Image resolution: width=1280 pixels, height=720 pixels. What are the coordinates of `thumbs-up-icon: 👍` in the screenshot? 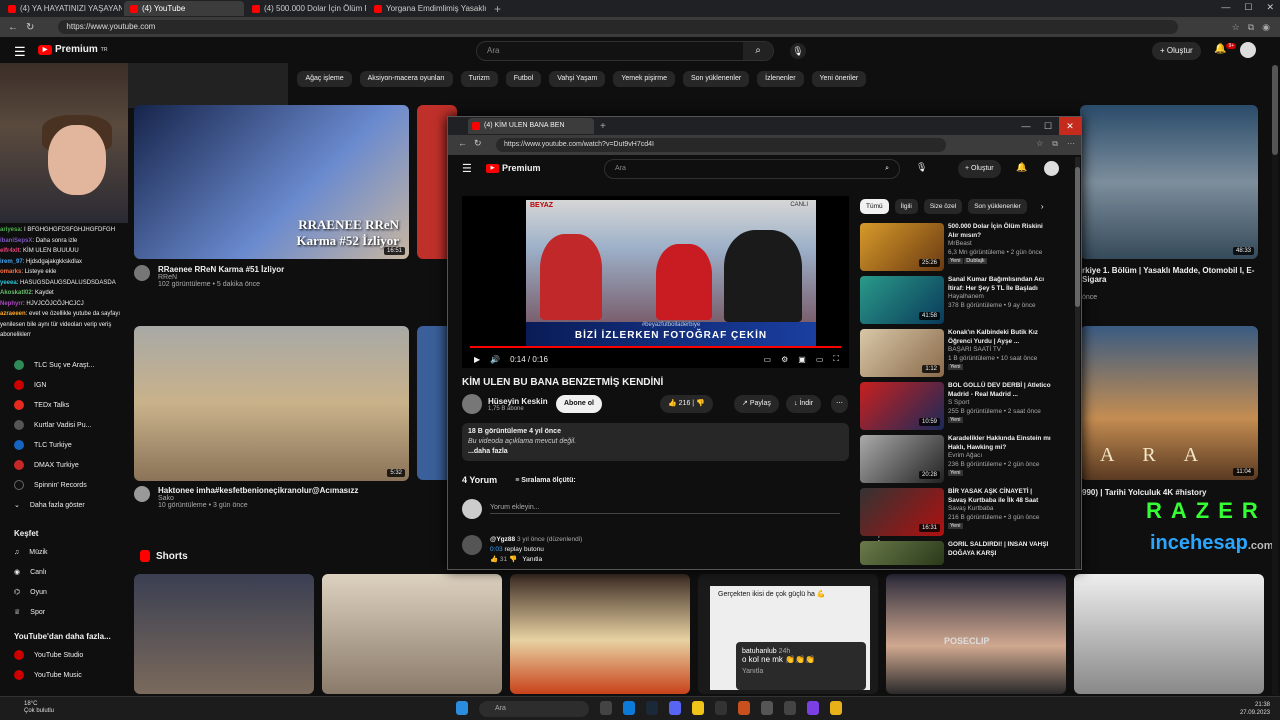 It's located at (494, 559).